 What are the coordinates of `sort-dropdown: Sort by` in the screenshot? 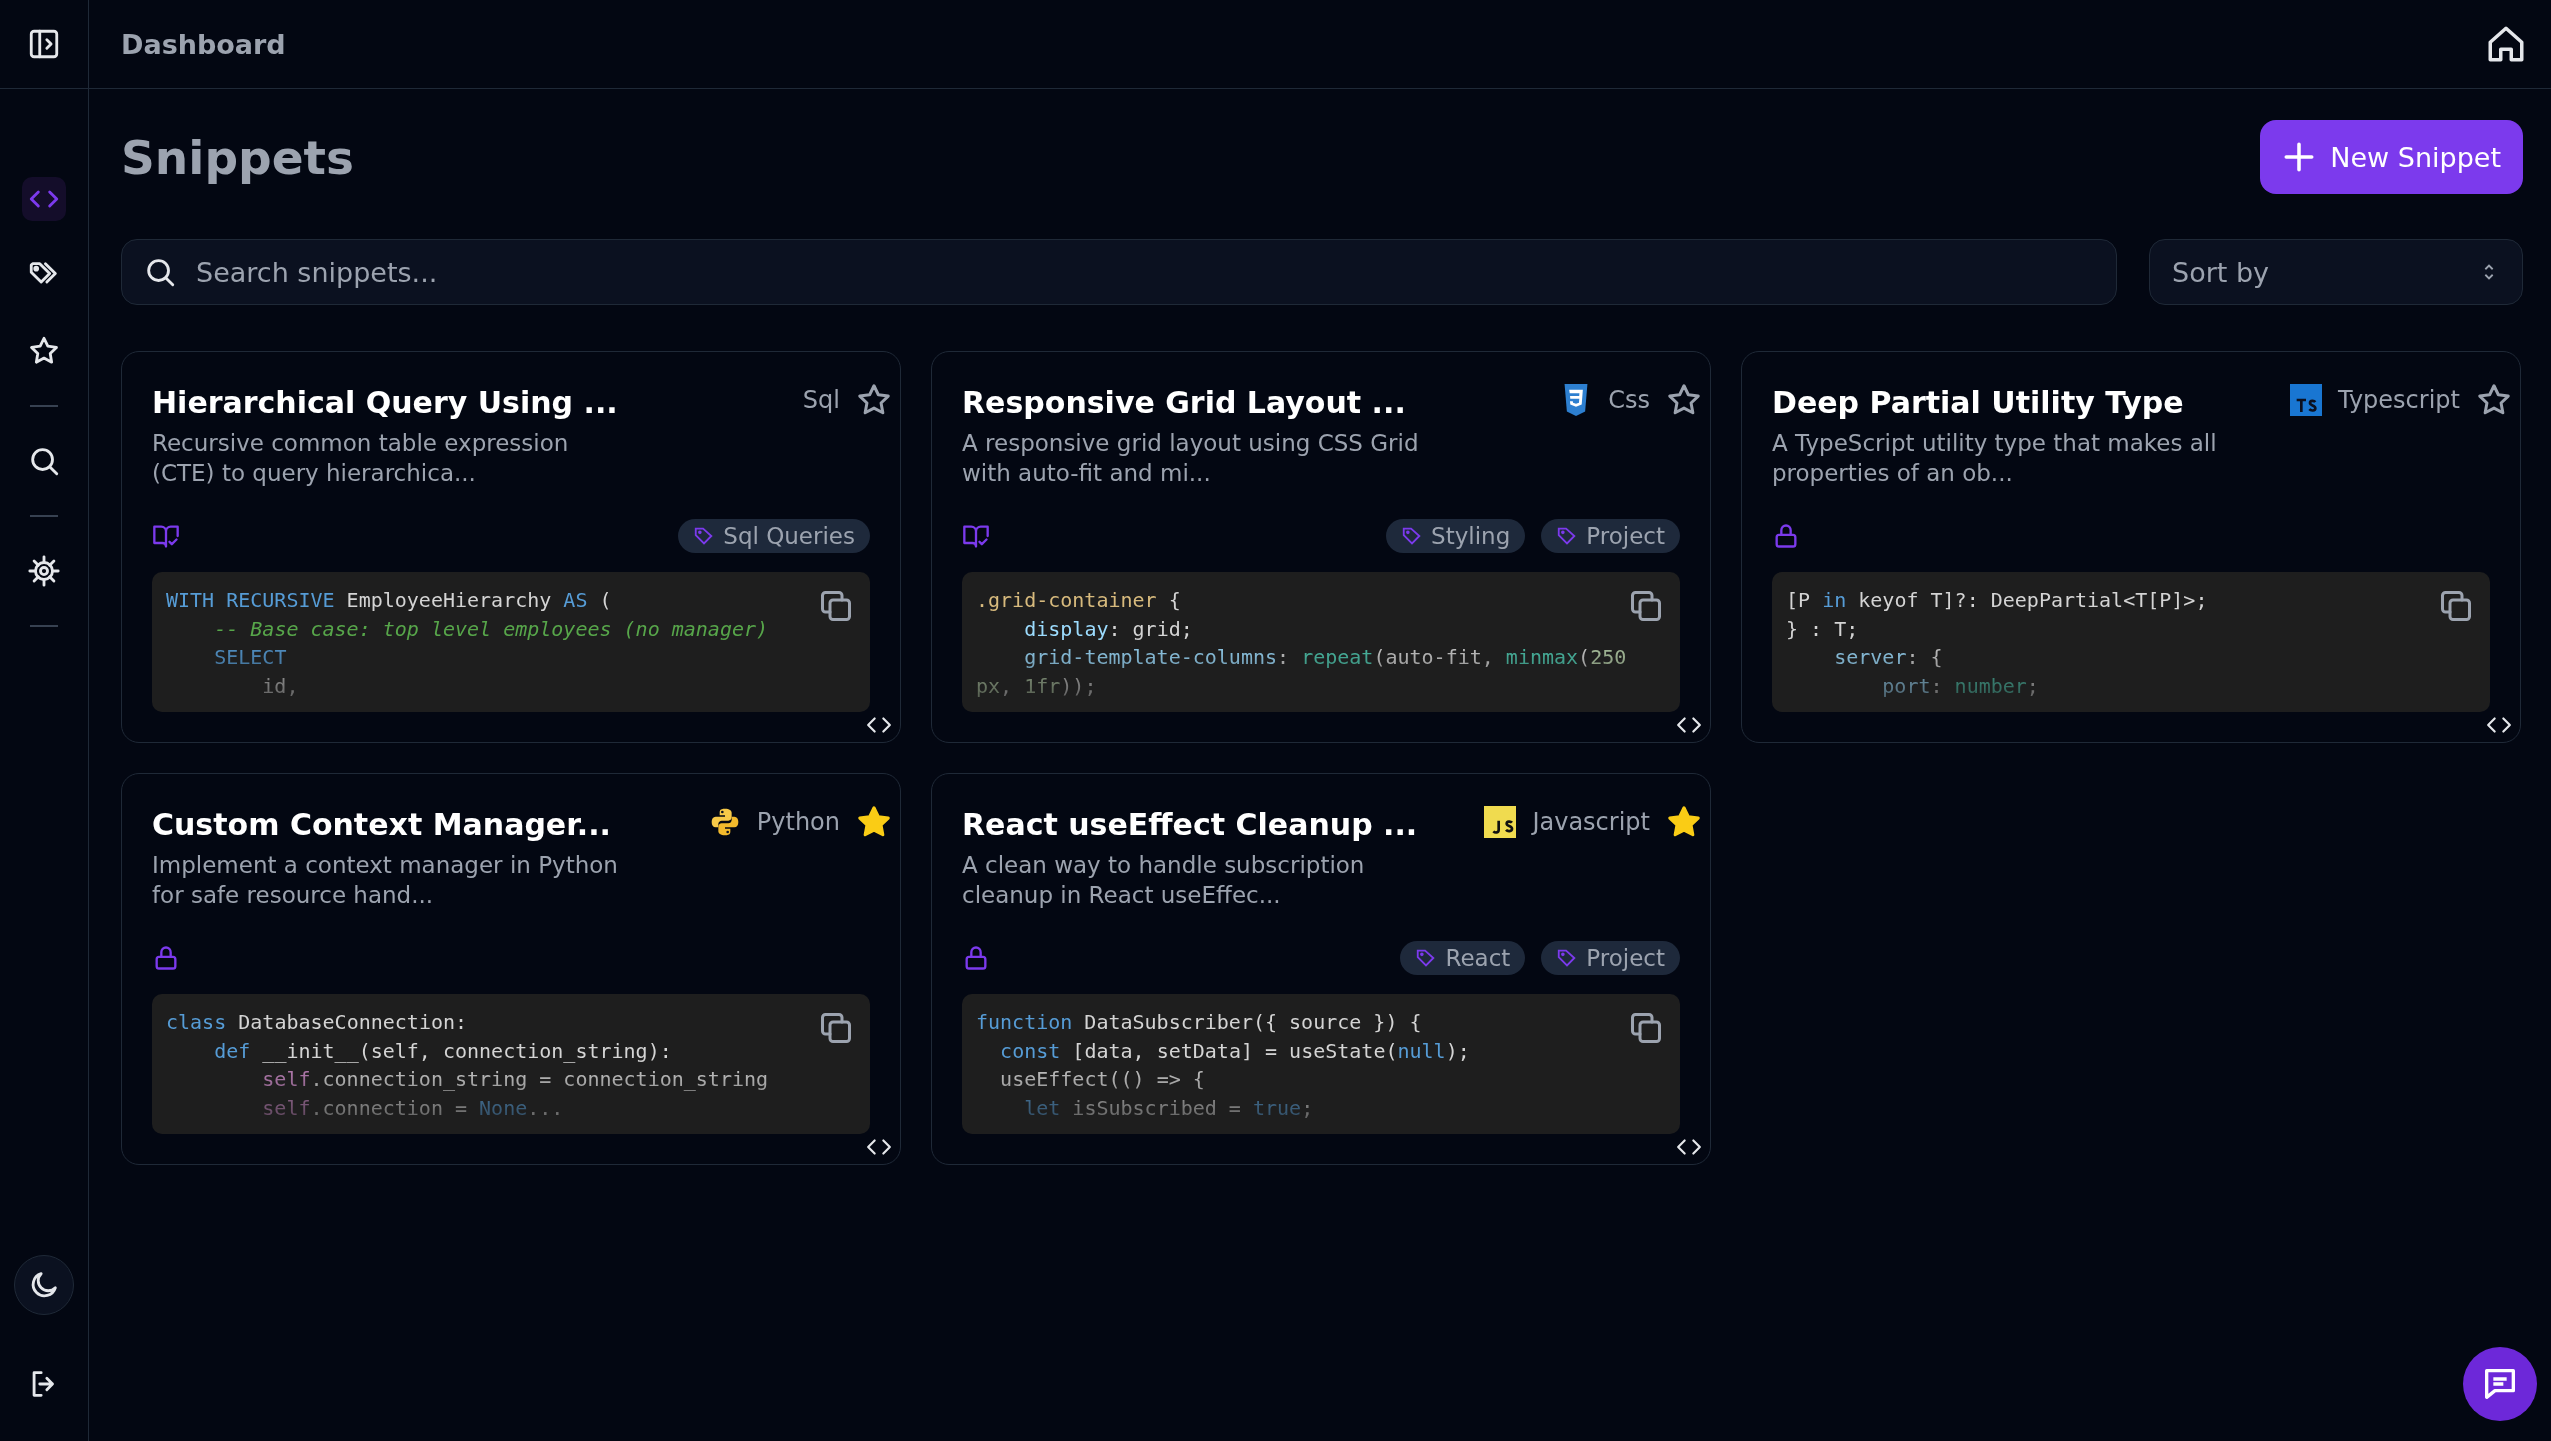 It's located at (2336, 272).